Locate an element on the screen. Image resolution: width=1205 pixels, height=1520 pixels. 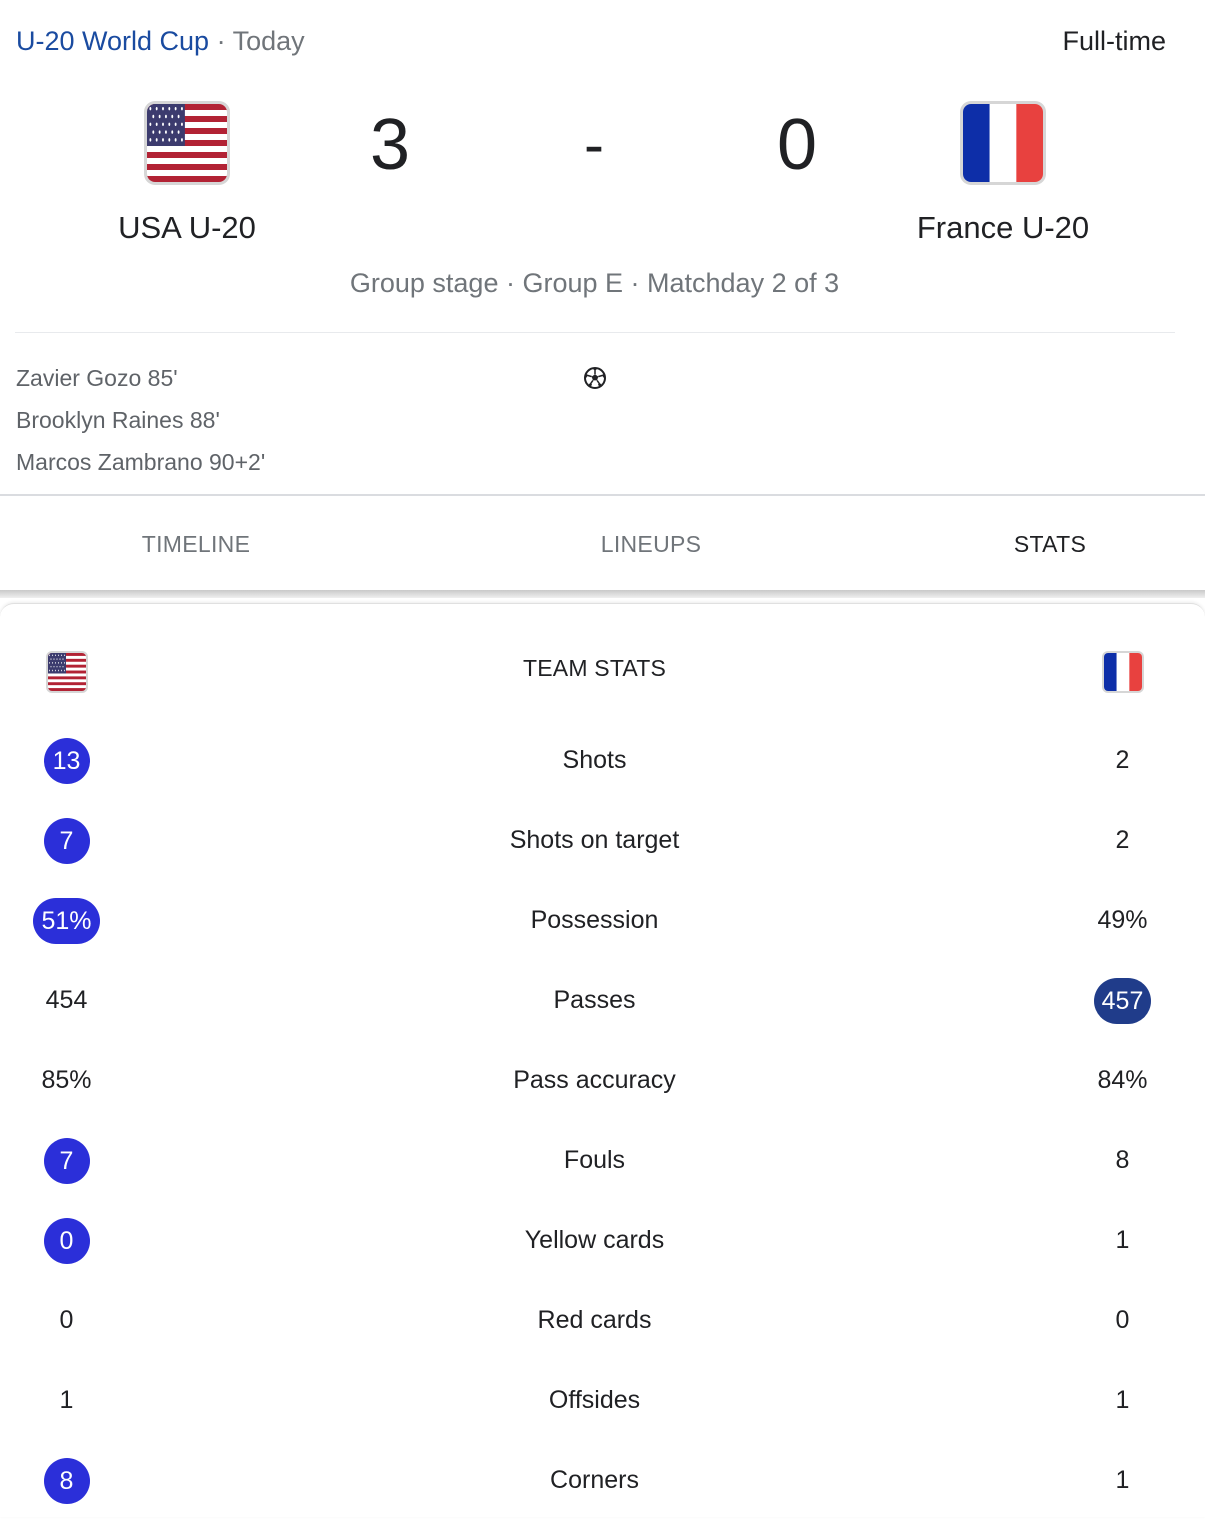
away-stat-text: 84% is located at coordinates (1122, 1080).